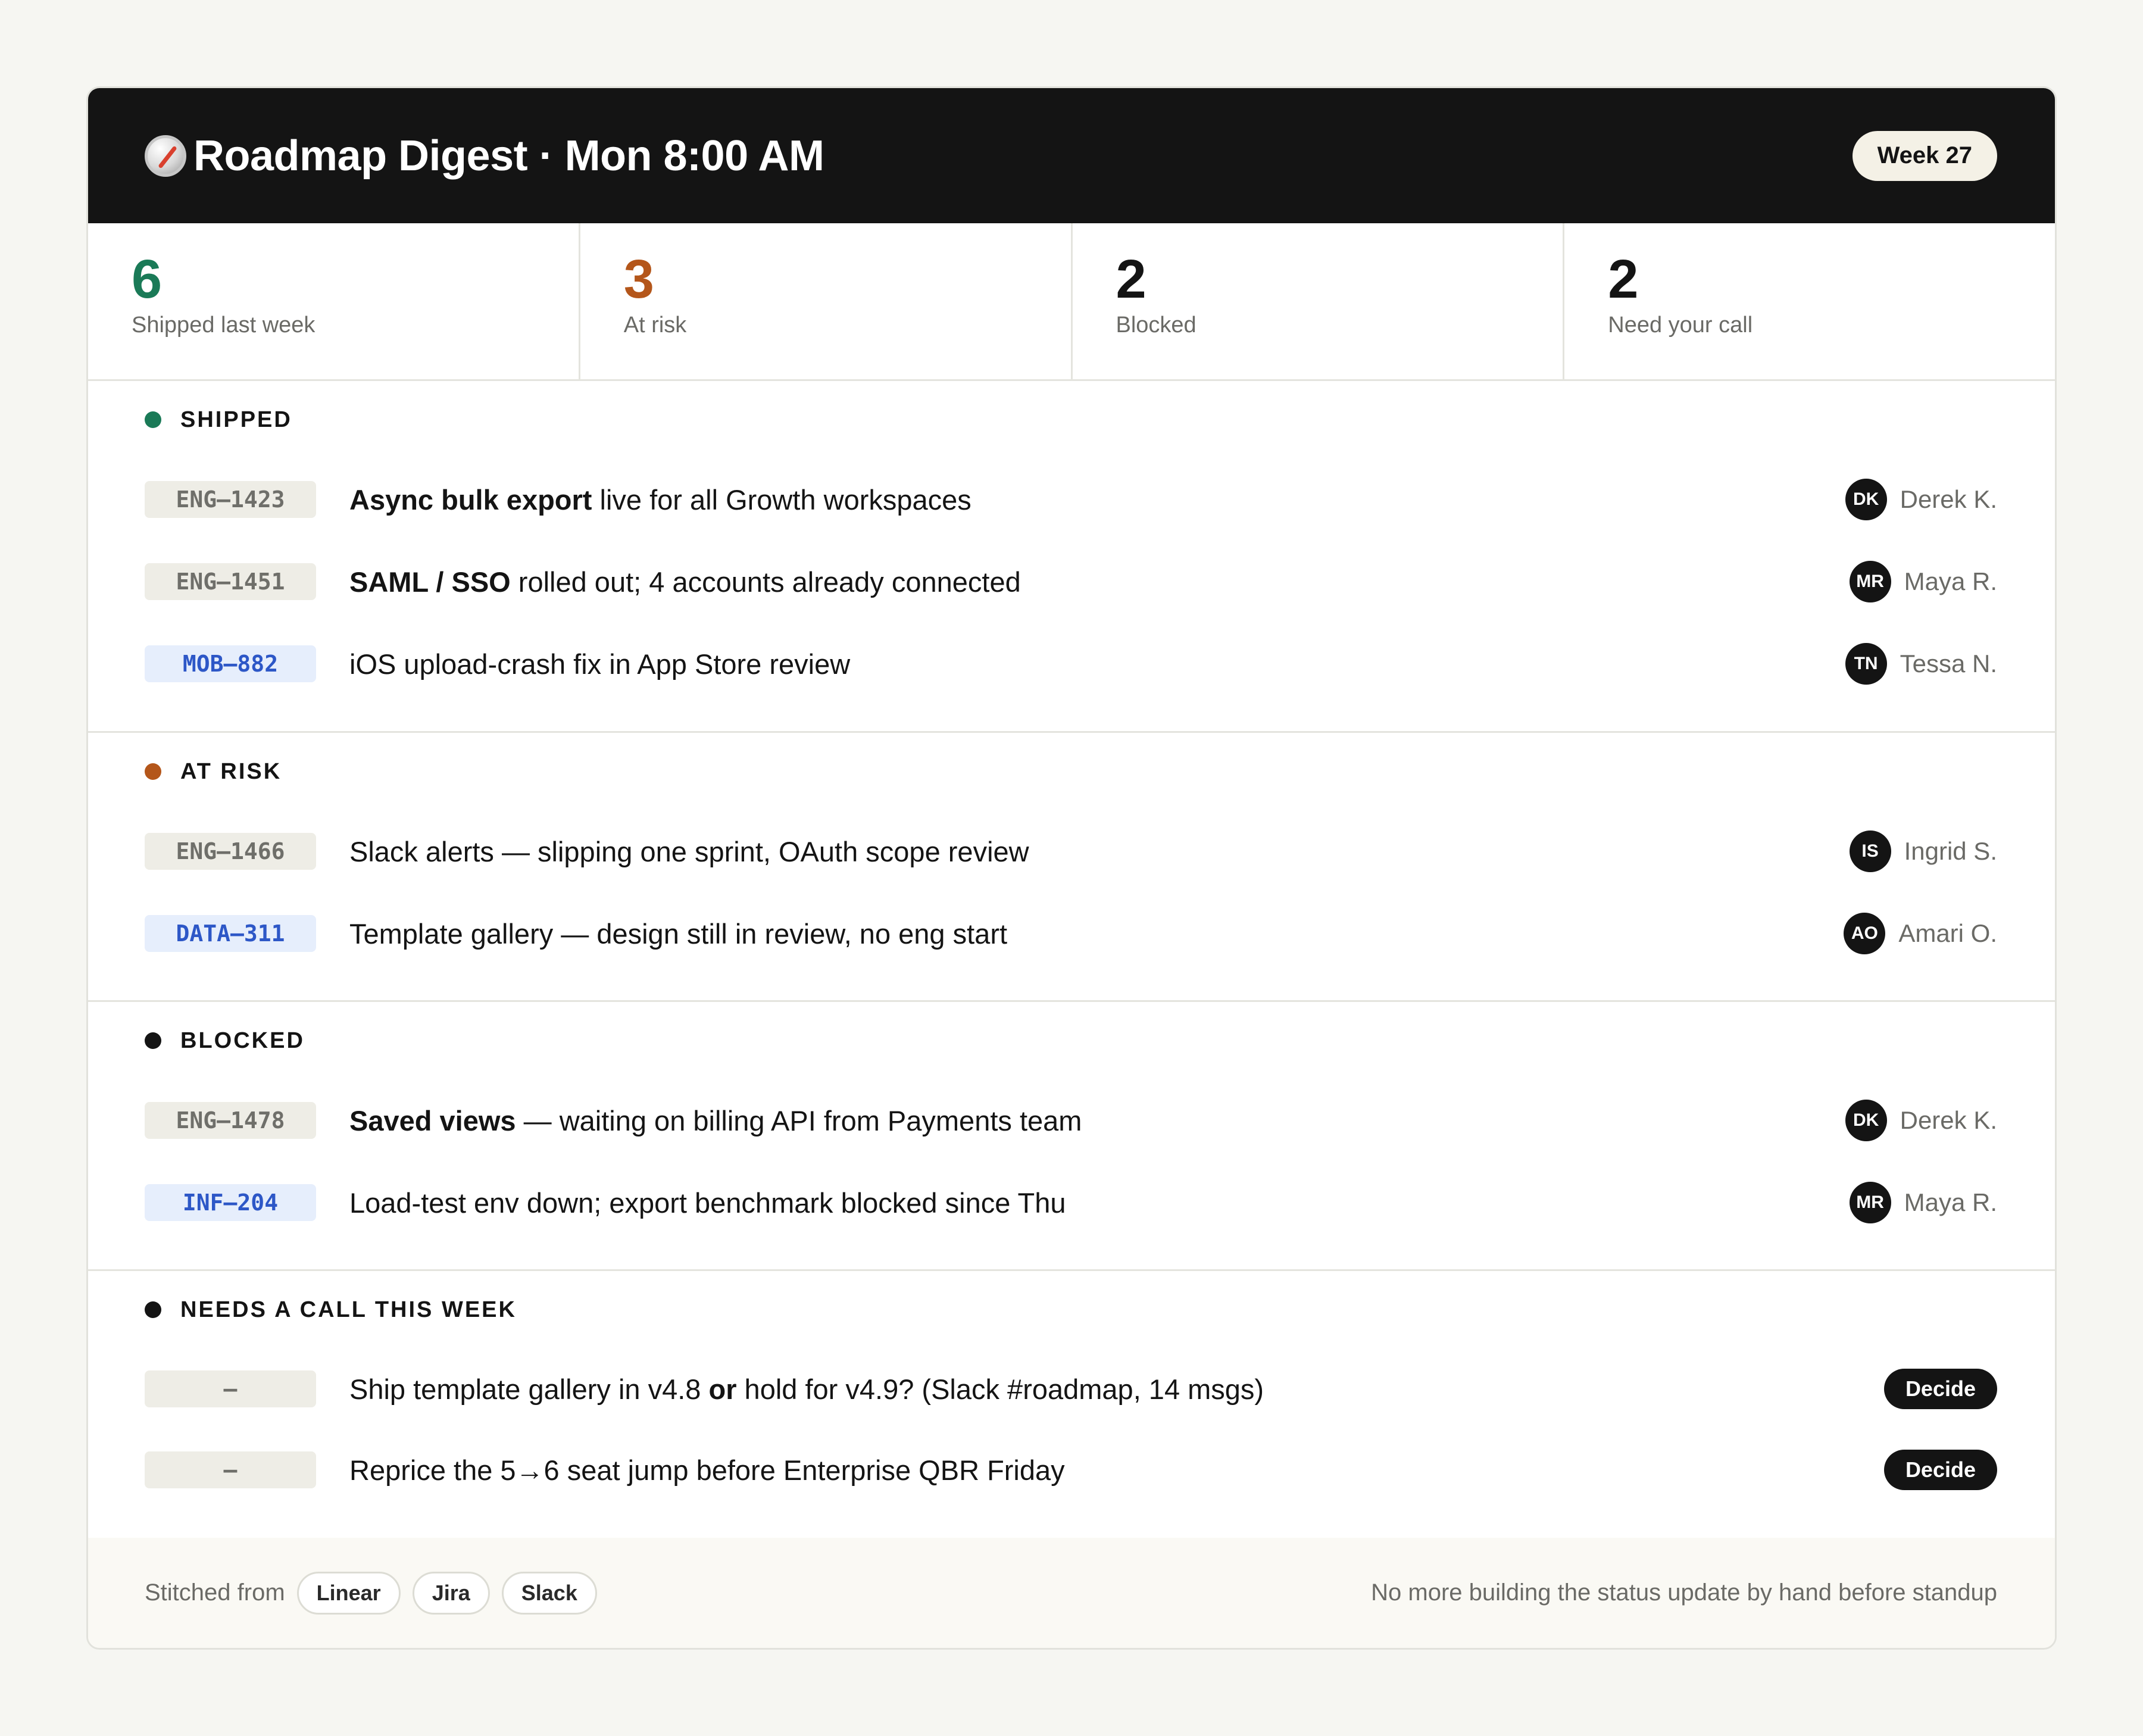 This screenshot has width=2143, height=1736. What do you see at coordinates (549, 1593) in the screenshot?
I see `source-chip-slack: Slack` at bounding box center [549, 1593].